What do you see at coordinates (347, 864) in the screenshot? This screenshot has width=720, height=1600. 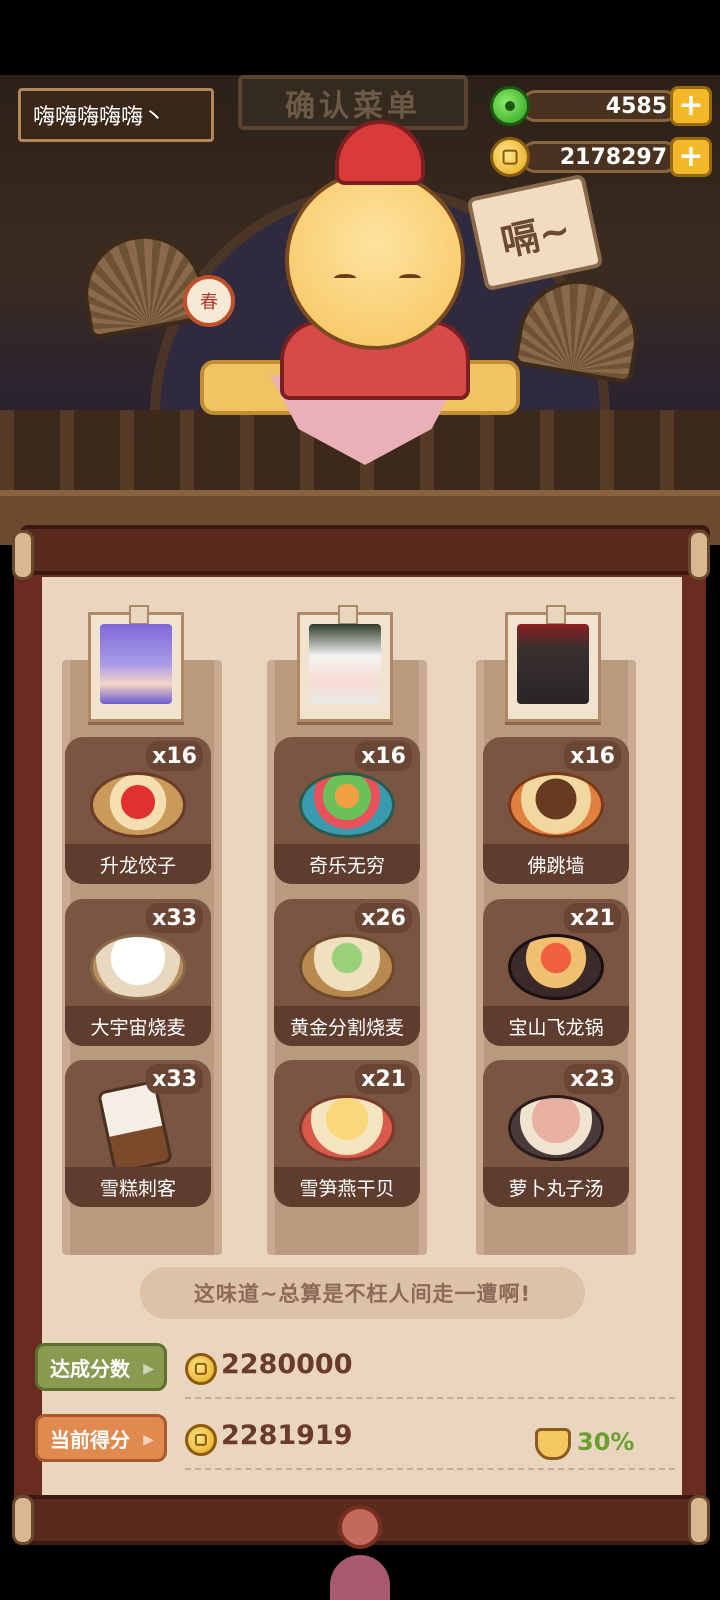 I see `dish-label: 奇乐无穷` at bounding box center [347, 864].